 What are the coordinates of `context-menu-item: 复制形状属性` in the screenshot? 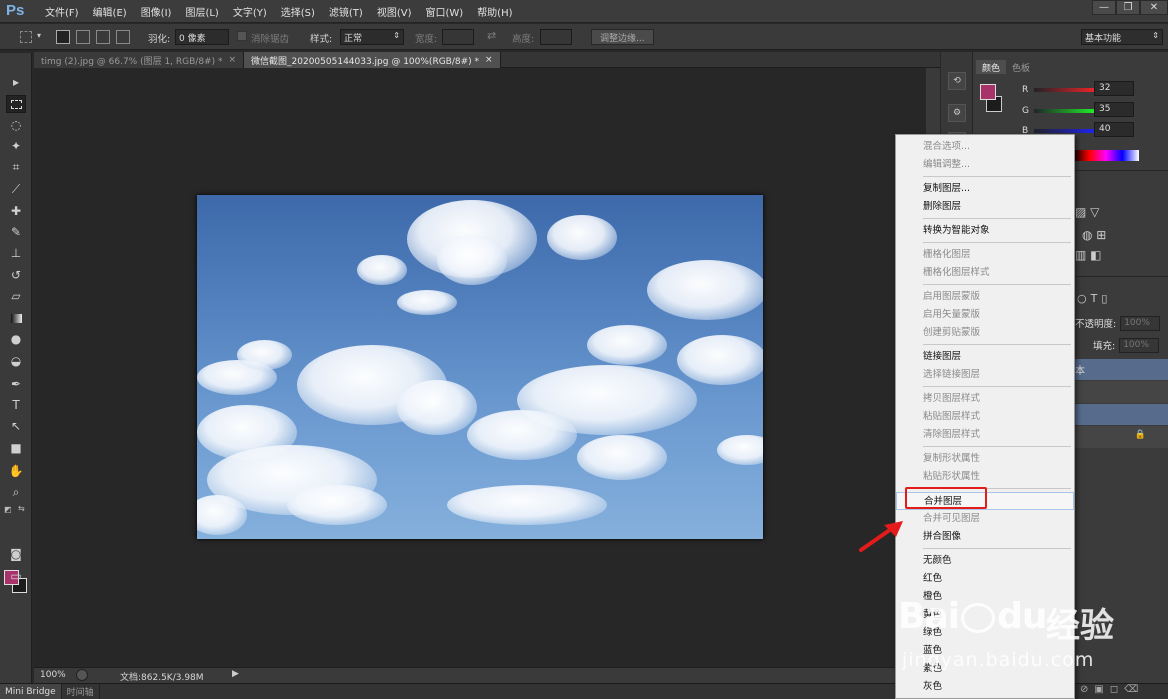 It's located at (985, 459).